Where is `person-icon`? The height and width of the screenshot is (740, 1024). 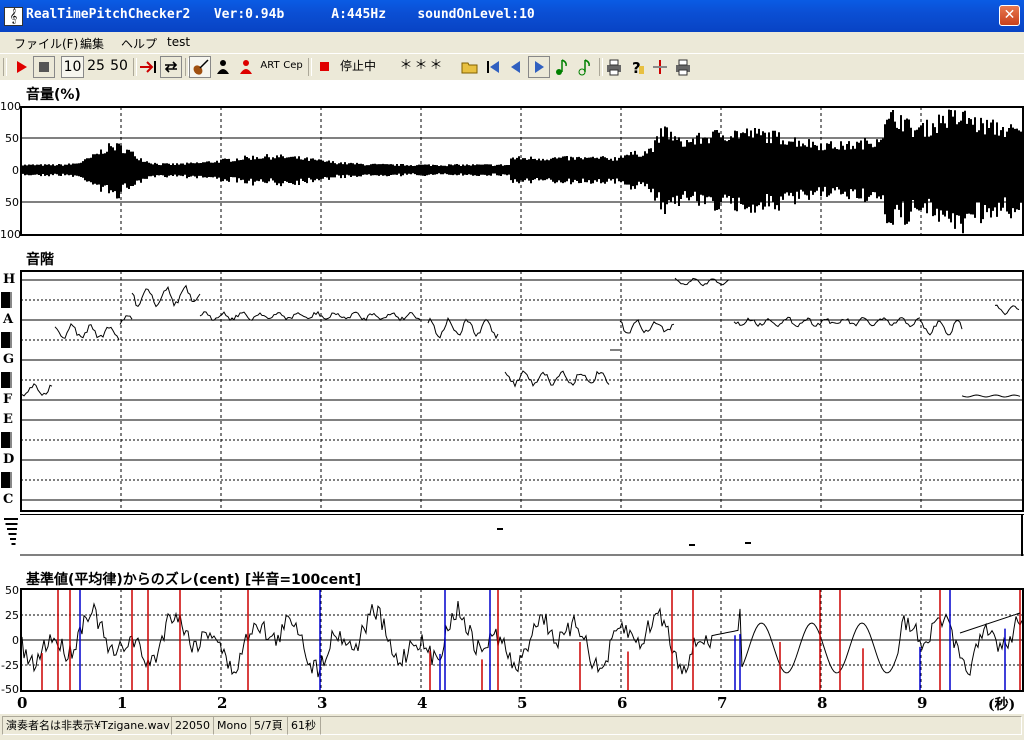
person-icon is located at coordinates (223, 67).